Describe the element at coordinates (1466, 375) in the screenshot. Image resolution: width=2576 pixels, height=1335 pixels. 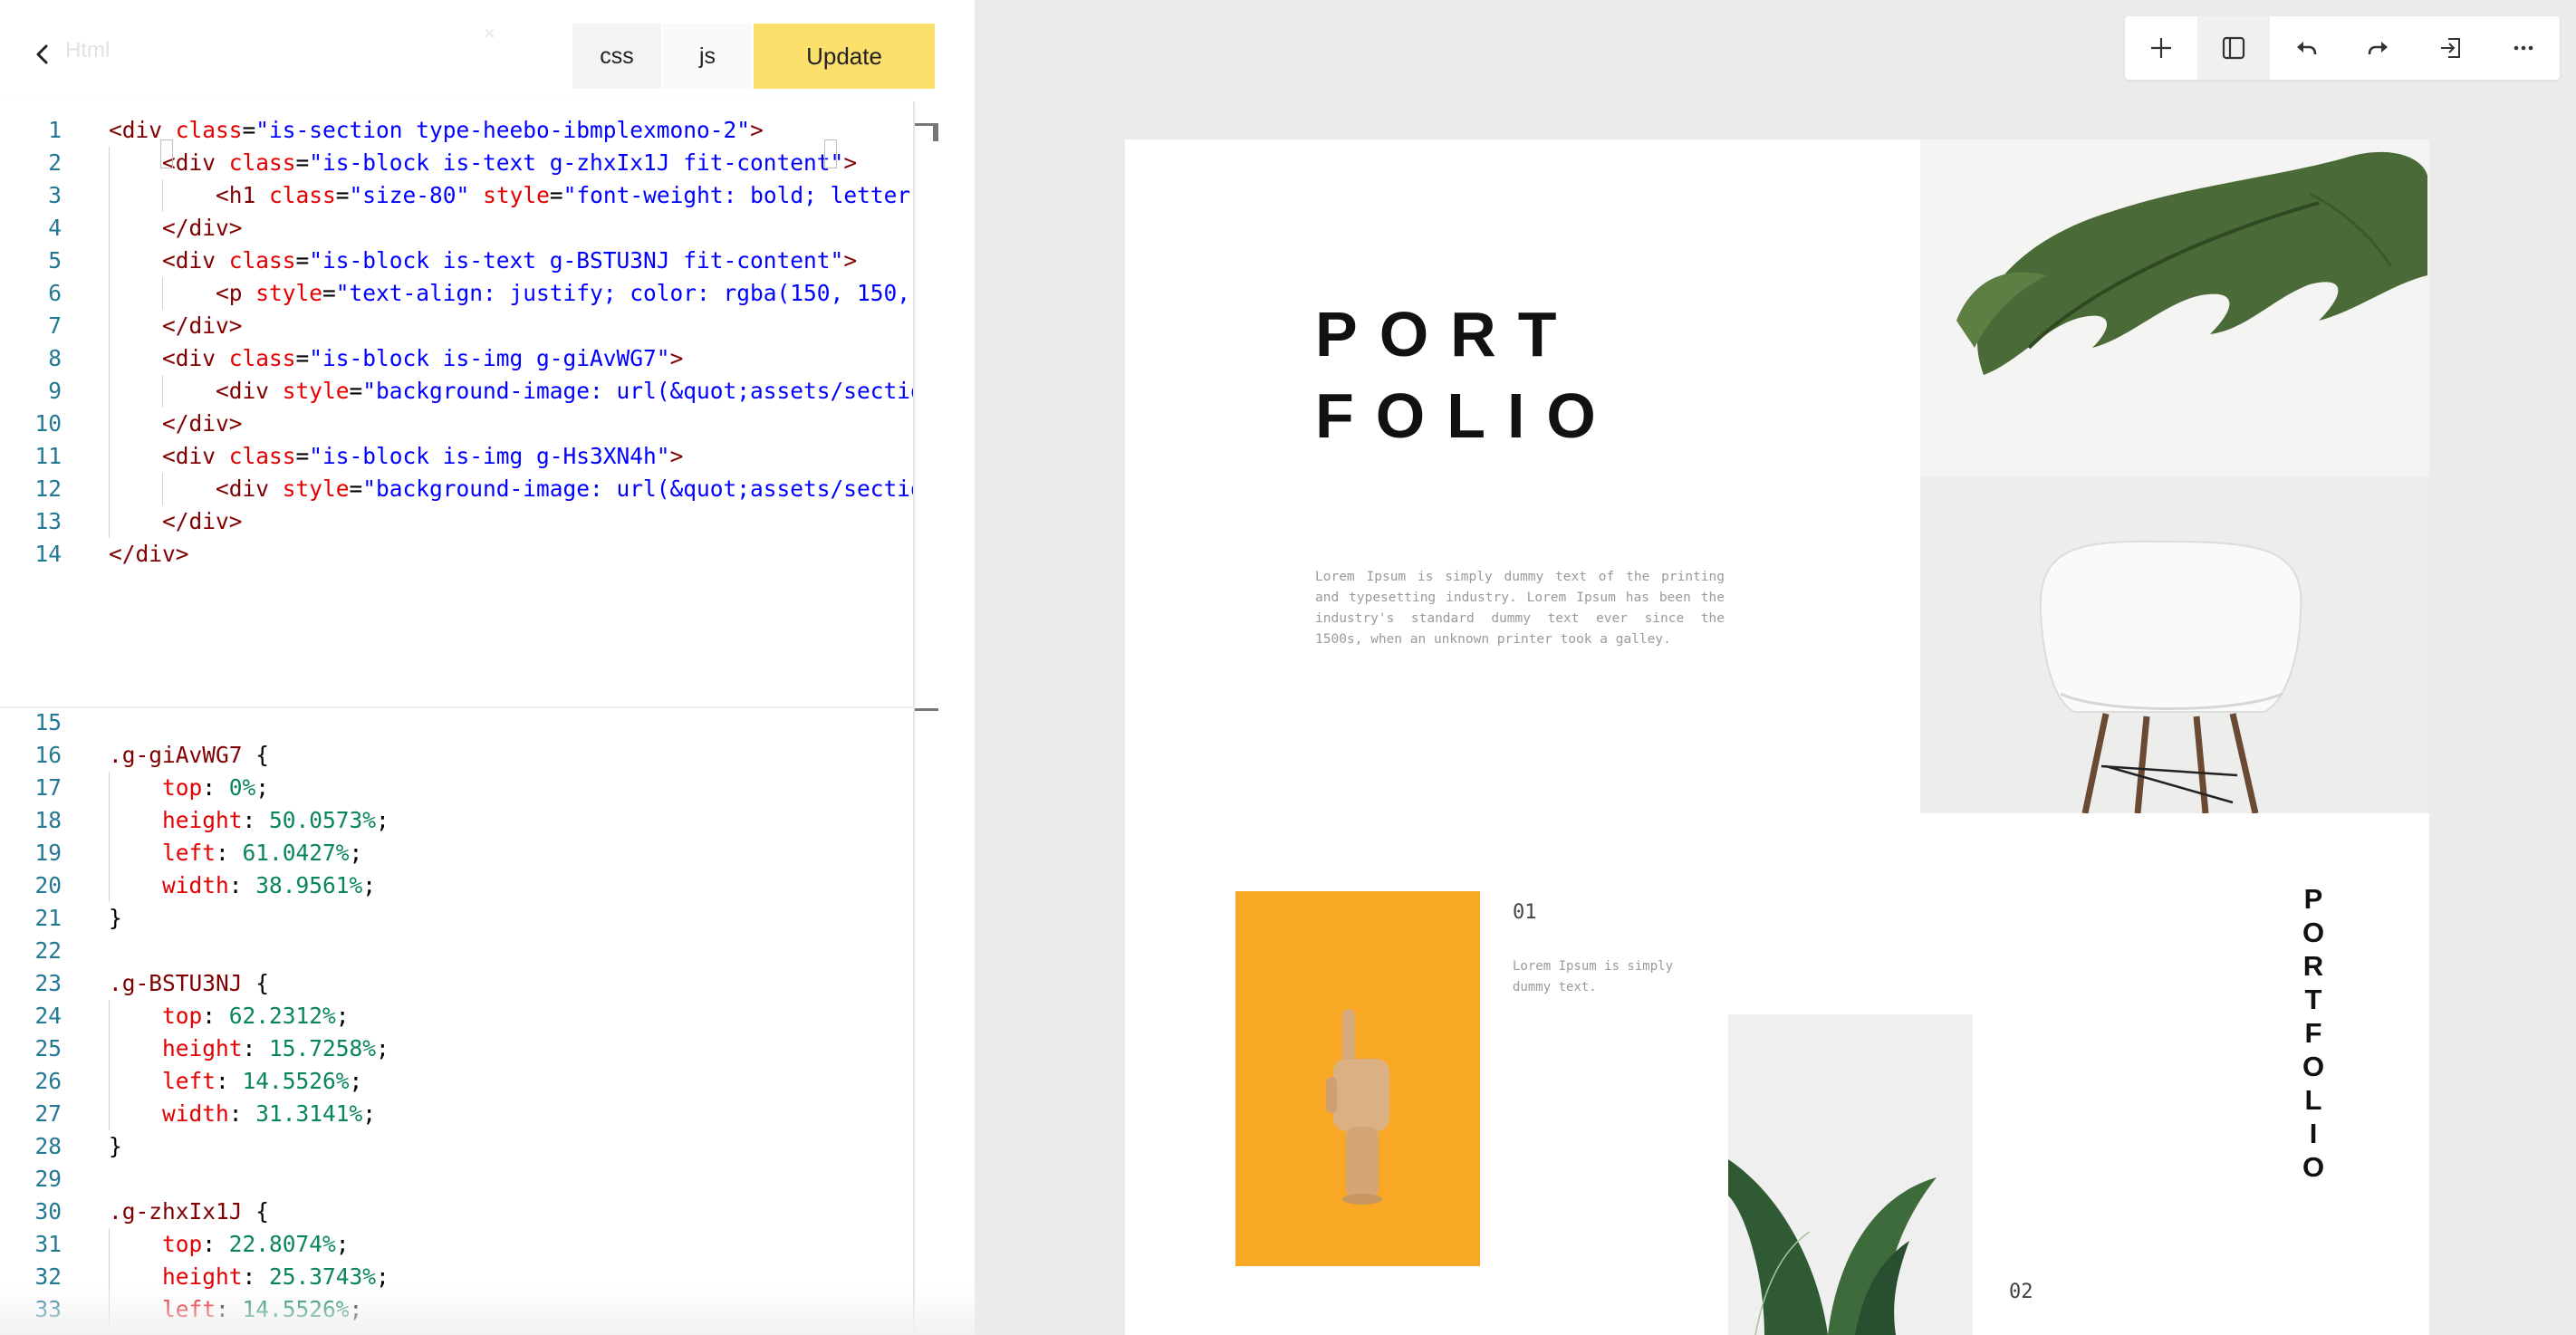
I see `portfolio-title: PORT FOLIO` at that location.